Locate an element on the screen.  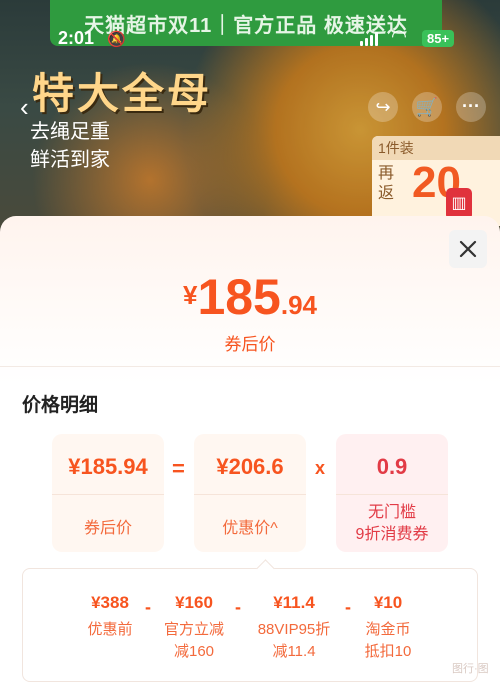
breakdown-label-line-2: 减11.4 is located at coordinates (294, 651).